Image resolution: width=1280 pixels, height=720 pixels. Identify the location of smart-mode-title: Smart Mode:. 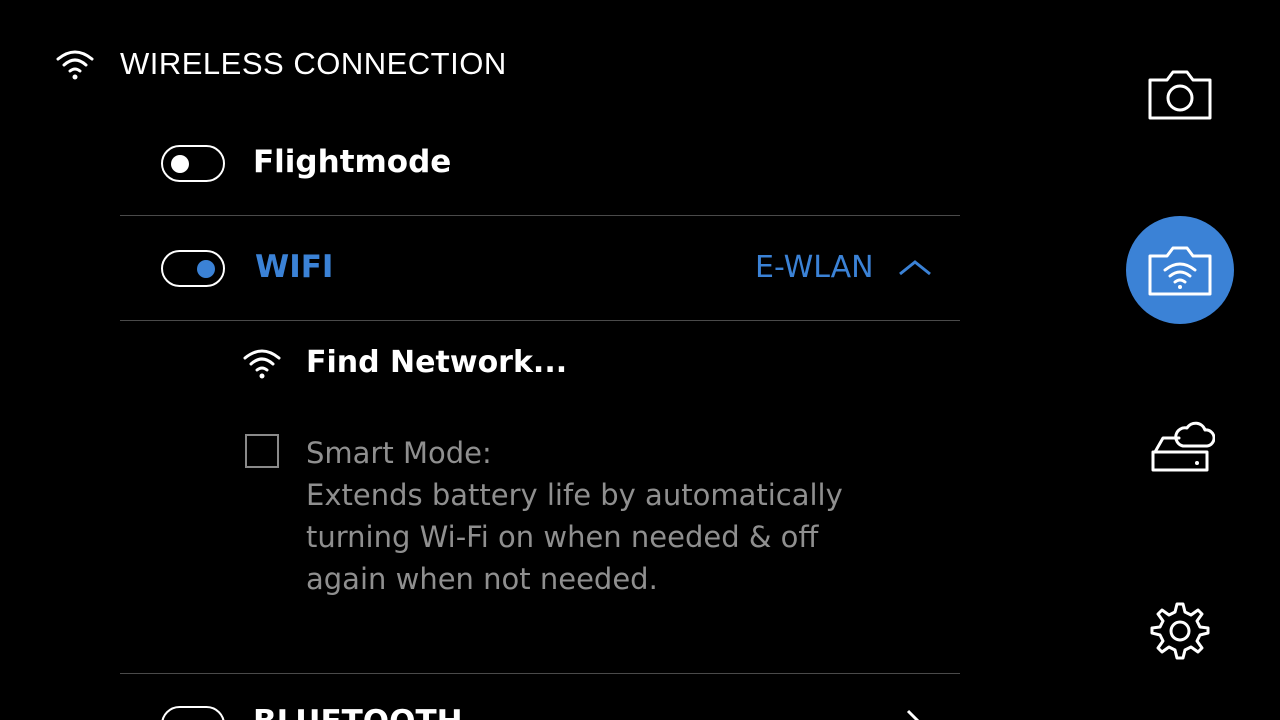
(399, 453).